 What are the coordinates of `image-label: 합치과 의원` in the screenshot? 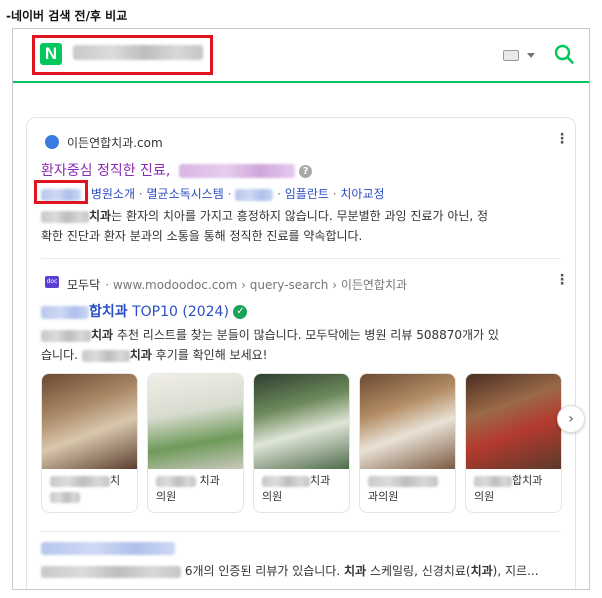 It's located at (508, 488).